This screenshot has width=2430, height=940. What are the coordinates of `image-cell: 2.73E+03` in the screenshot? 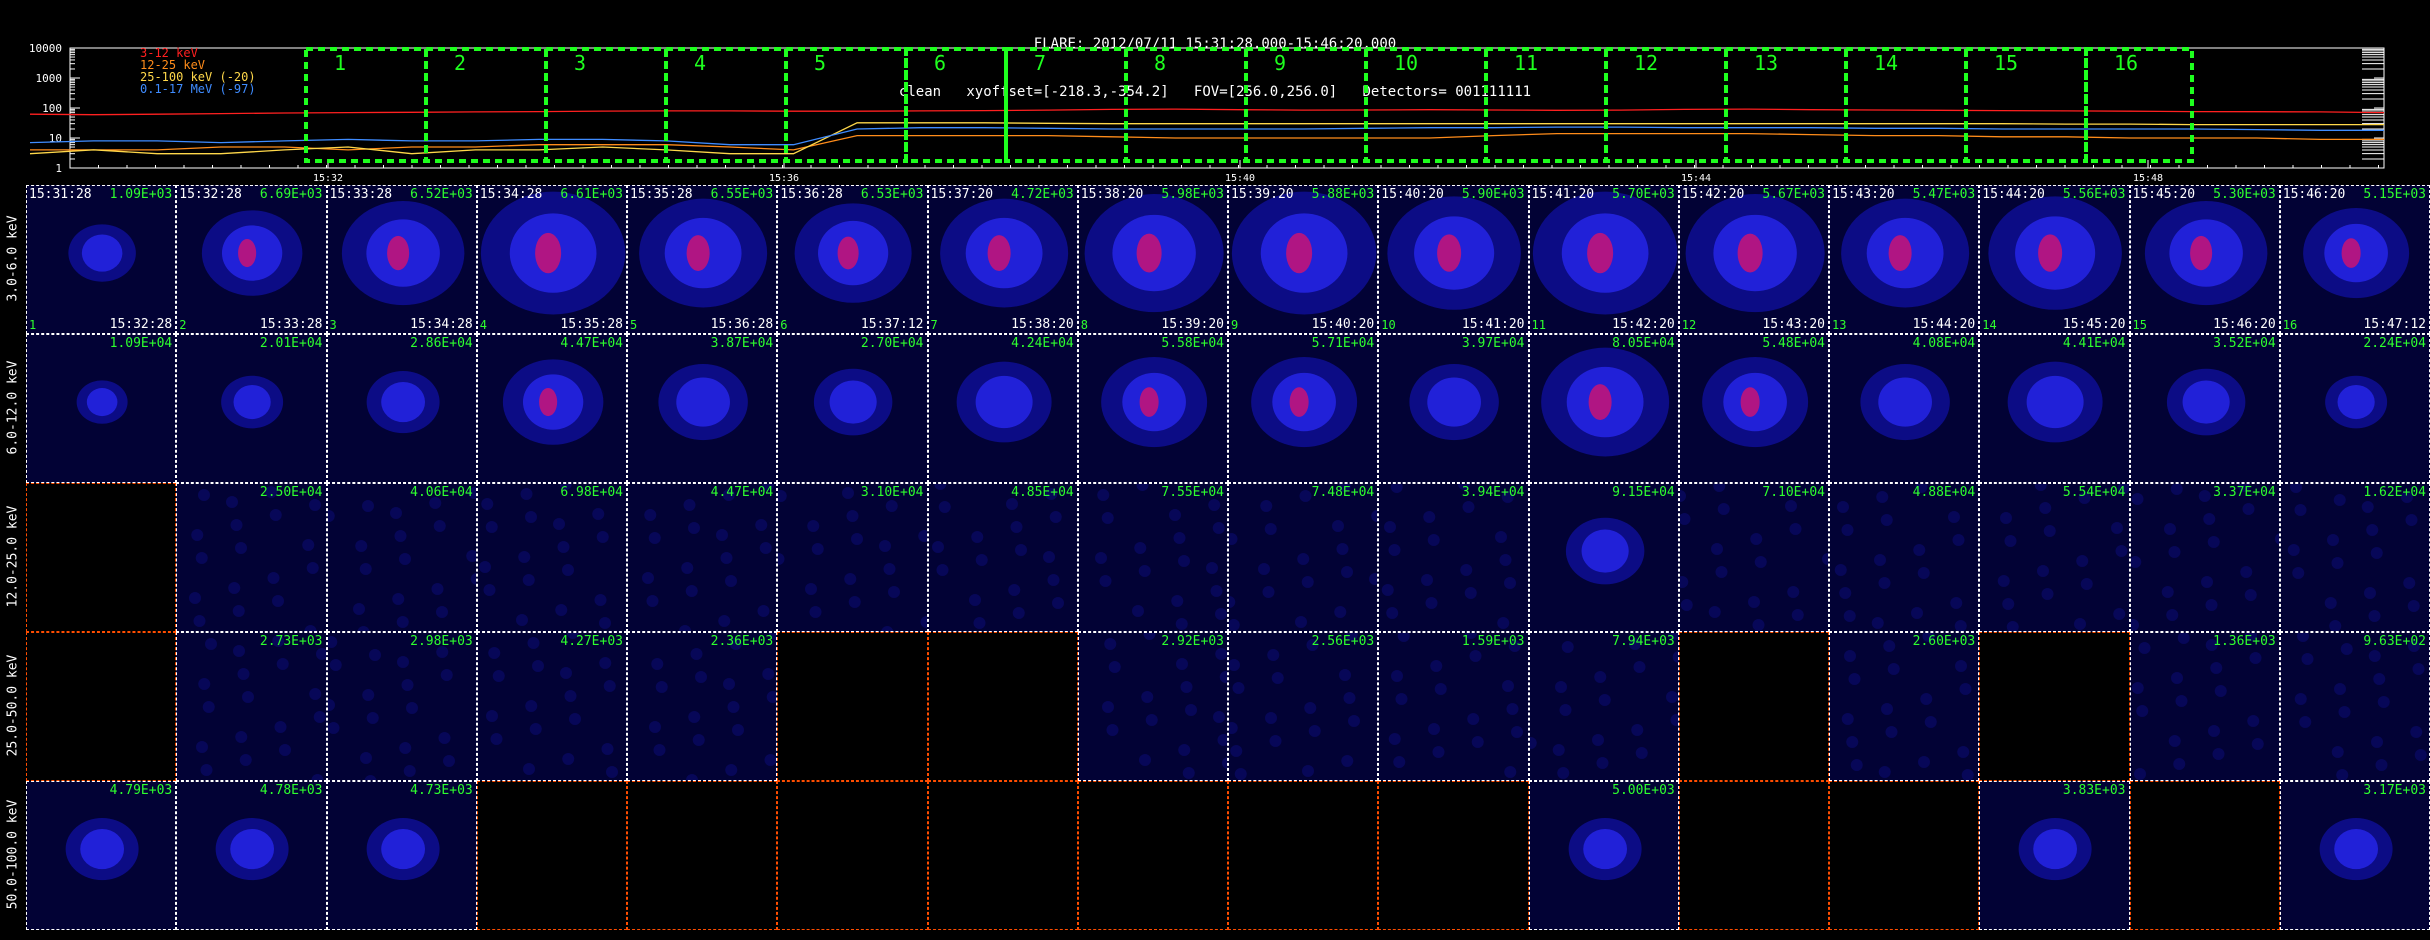 It's located at (251, 706).